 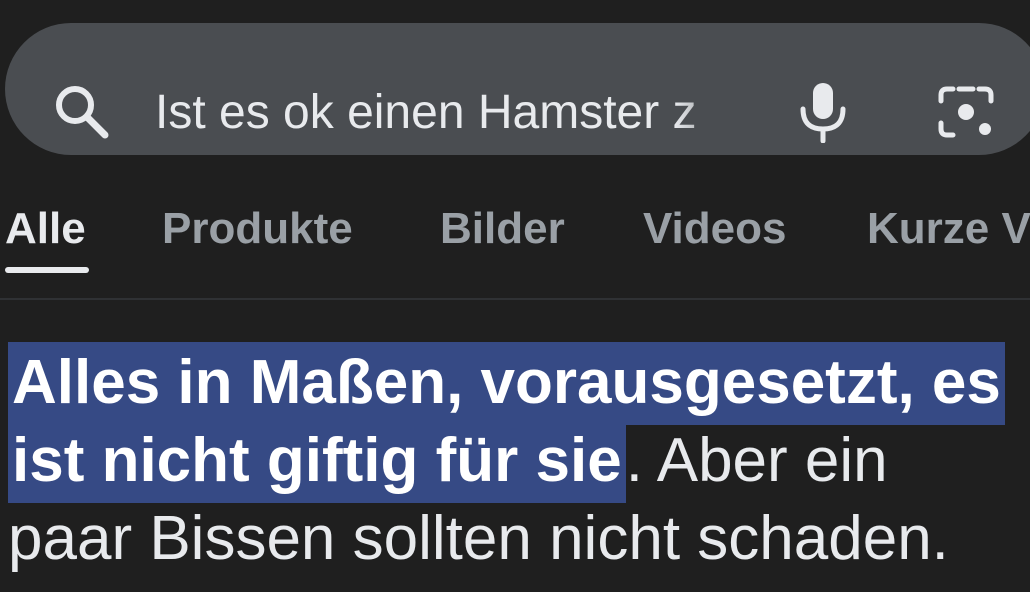 What do you see at coordinates (45, 229) in the screenshot?
I see `tab-all: Alle` at bounding box center [45, 229].